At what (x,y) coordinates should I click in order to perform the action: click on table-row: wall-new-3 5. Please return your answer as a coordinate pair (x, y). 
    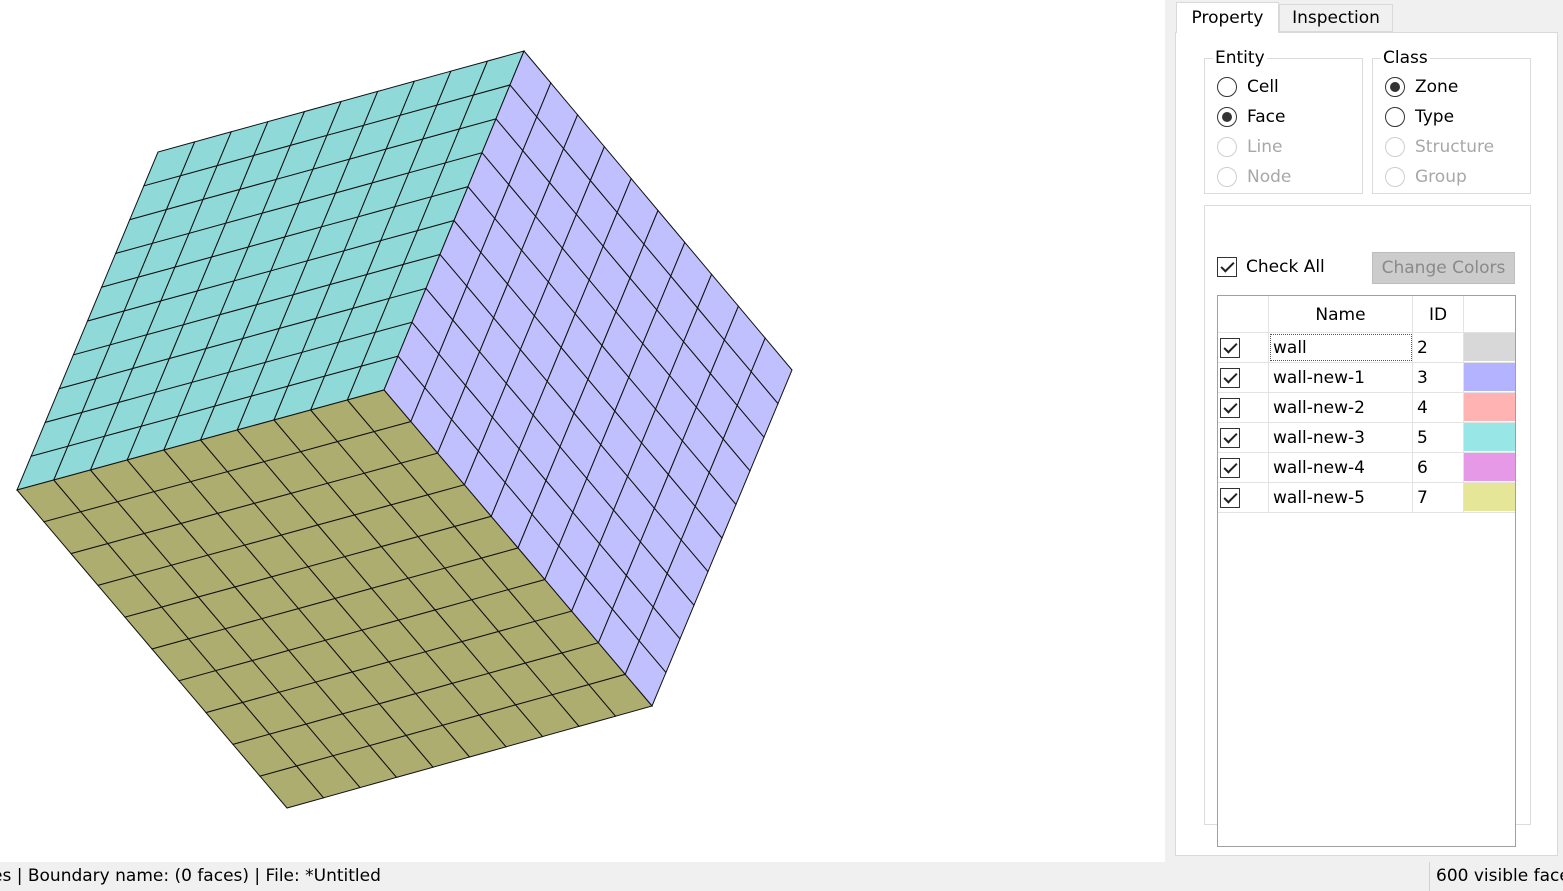
    Looking at the image, I should click on (1366, 438).